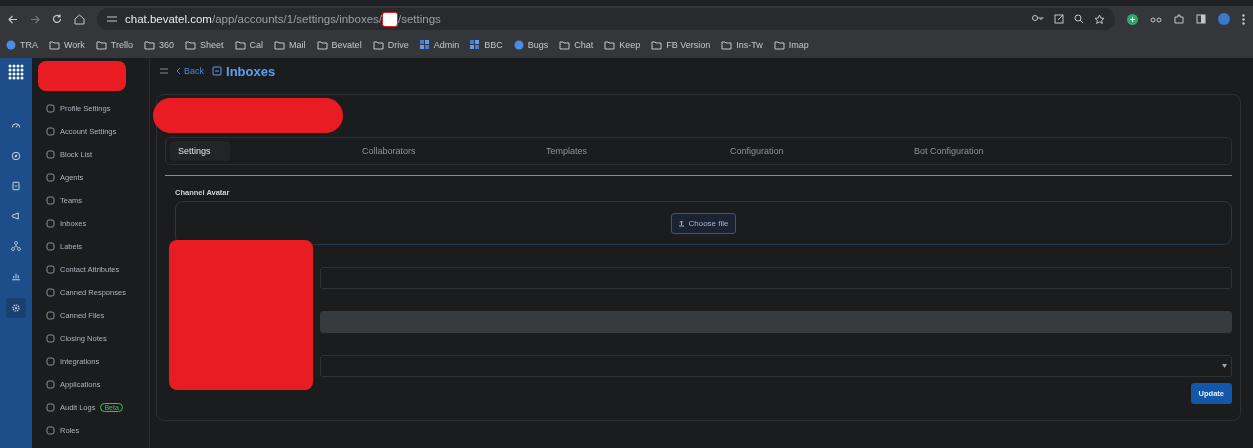 The width and height of the screenshot is (1253, 448). I want to click on input-field, so click(776, 278).